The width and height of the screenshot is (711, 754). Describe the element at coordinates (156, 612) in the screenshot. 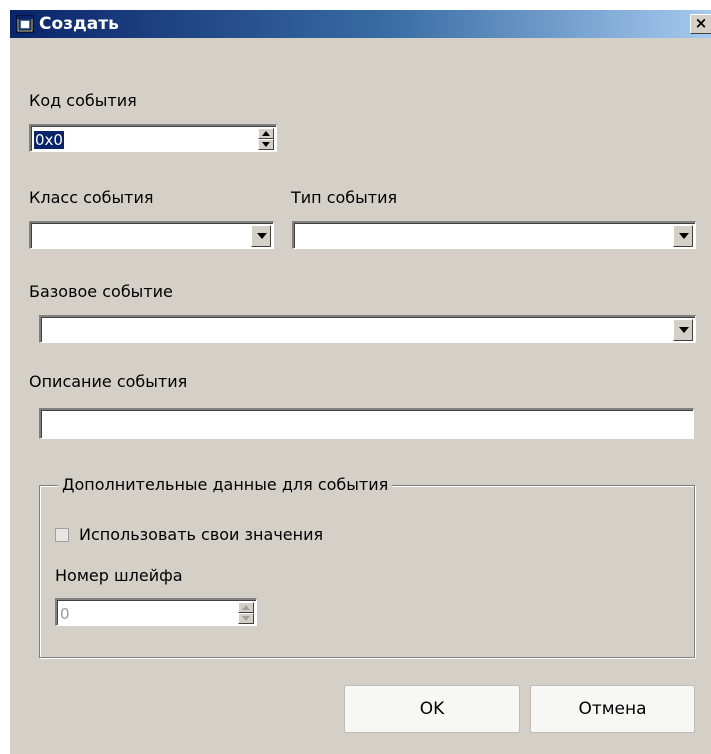

I see `loop-number-spinner: 0` at that location.